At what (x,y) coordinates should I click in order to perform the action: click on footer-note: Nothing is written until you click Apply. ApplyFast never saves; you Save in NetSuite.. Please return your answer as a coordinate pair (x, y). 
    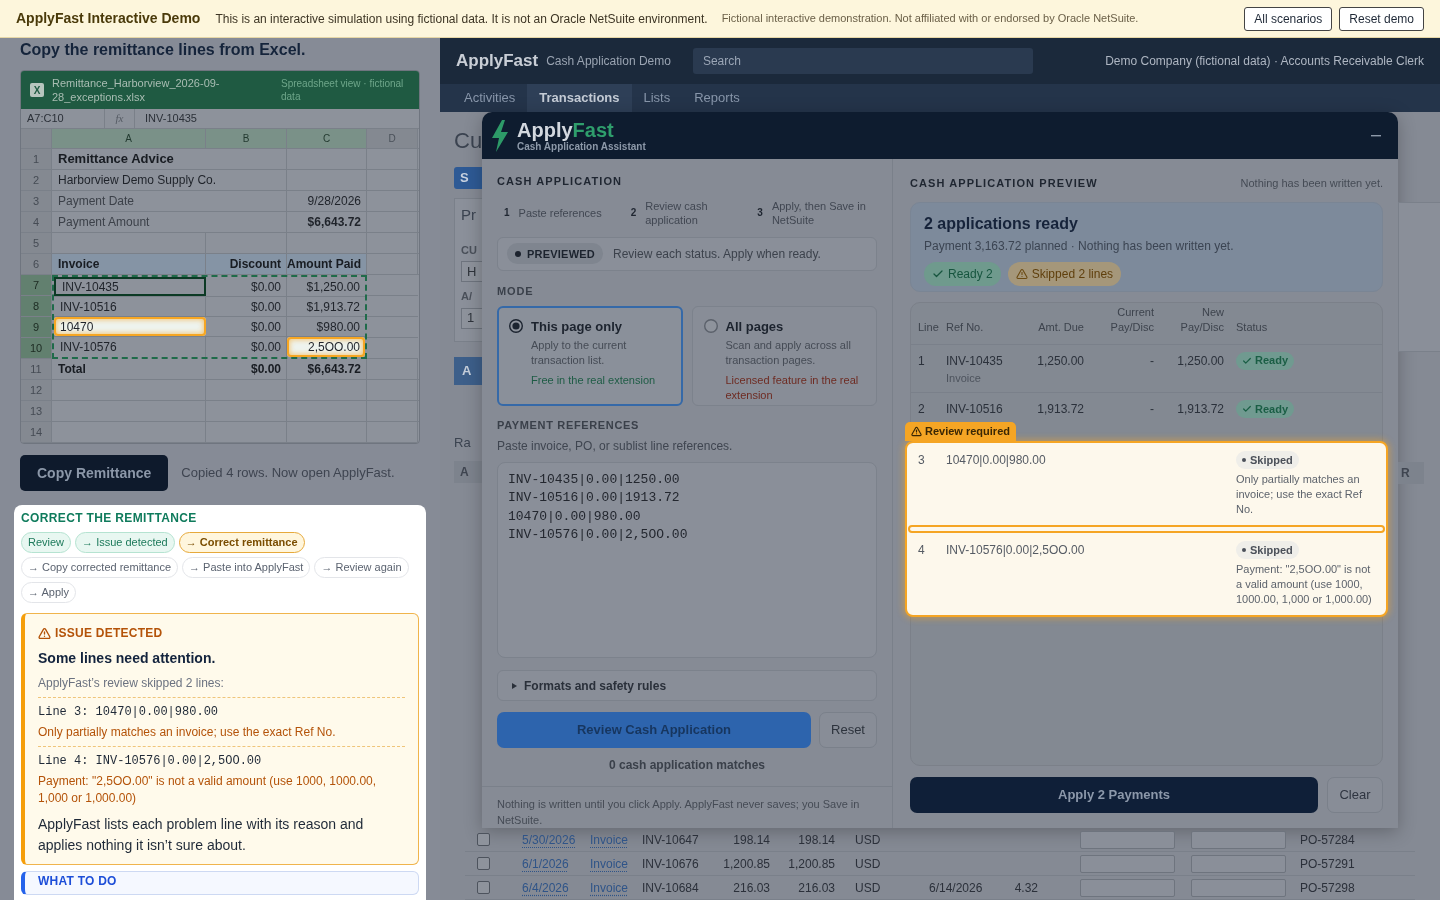
    Looking at the image, I should click on (679, 812).